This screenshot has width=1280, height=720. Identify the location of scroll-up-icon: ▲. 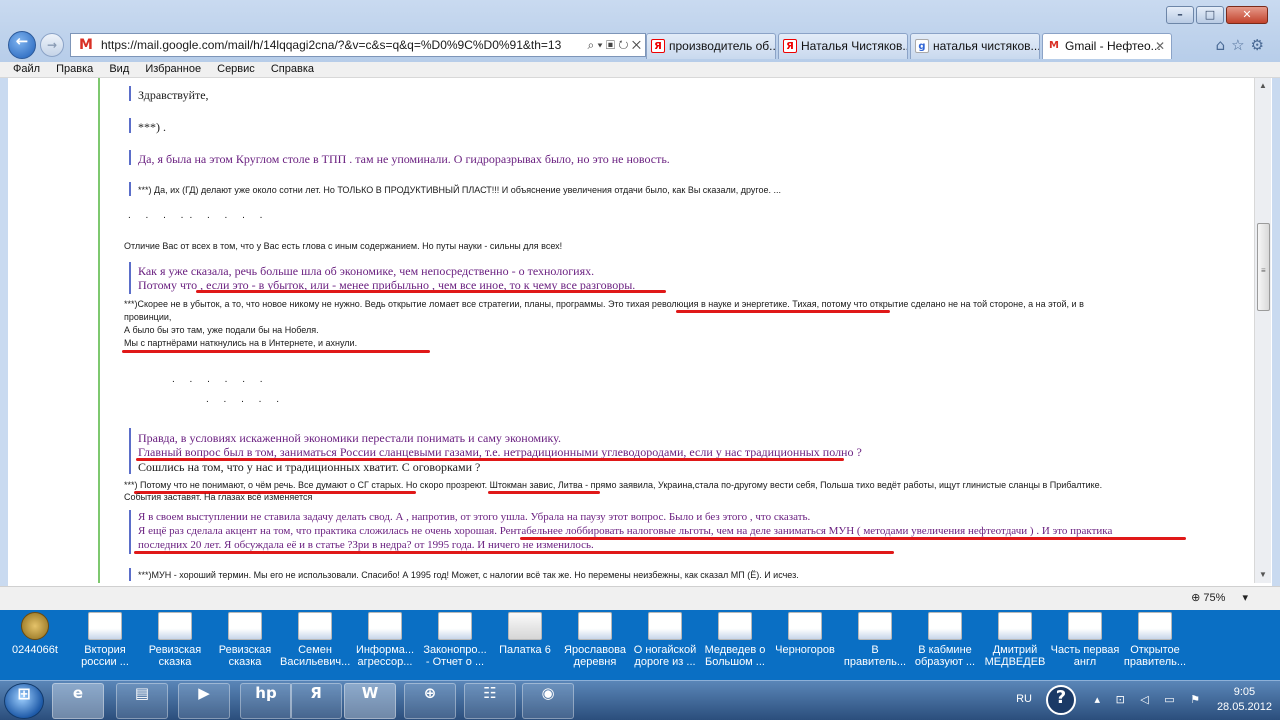
(1263, 86).